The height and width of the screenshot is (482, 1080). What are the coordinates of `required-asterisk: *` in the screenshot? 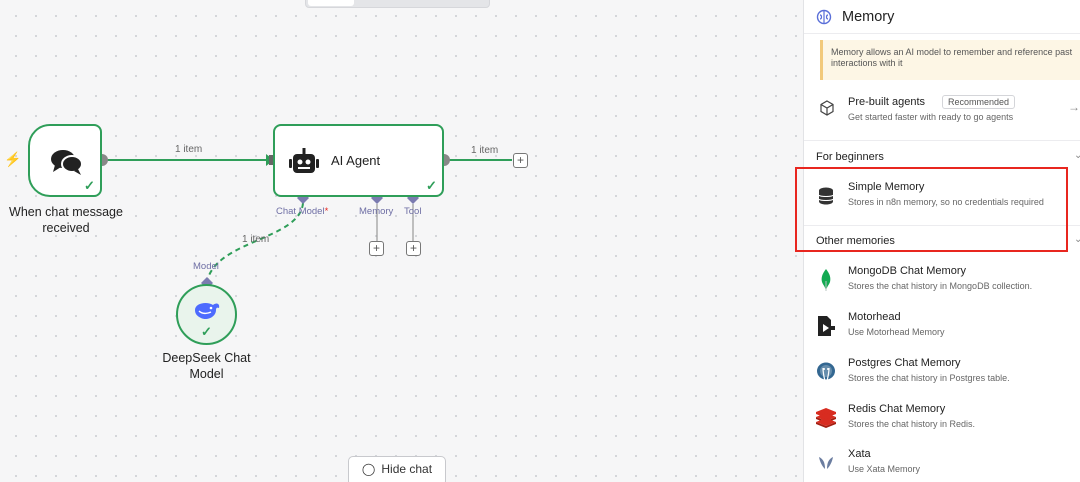 It's located at (326, 211).